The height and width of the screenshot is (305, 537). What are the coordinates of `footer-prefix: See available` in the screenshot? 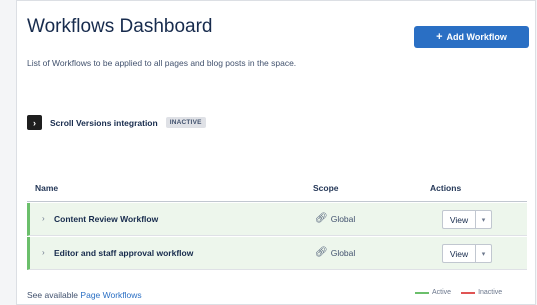 It's located at (53, 295).